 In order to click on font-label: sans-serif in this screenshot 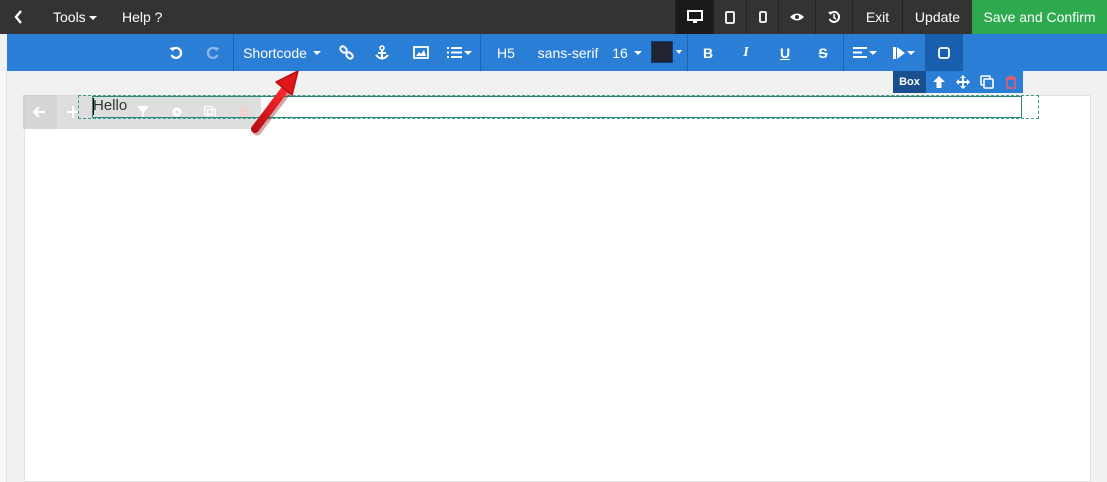, I will do `click(568, 52)`.